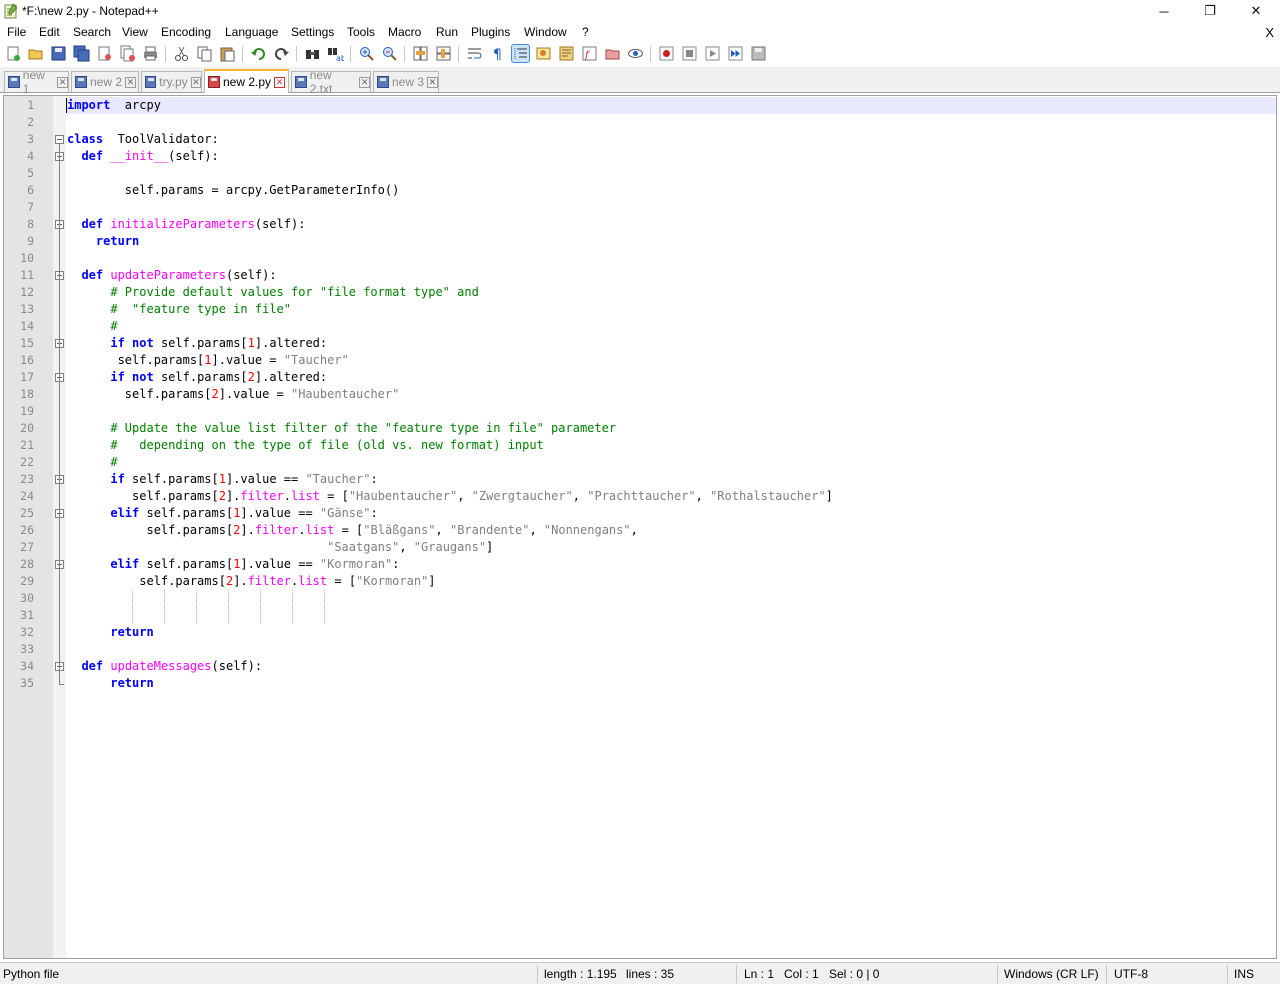 The width and height of the screenshot is (1280, 984). I want to click on close-button: ✕, so click(1256, 11).